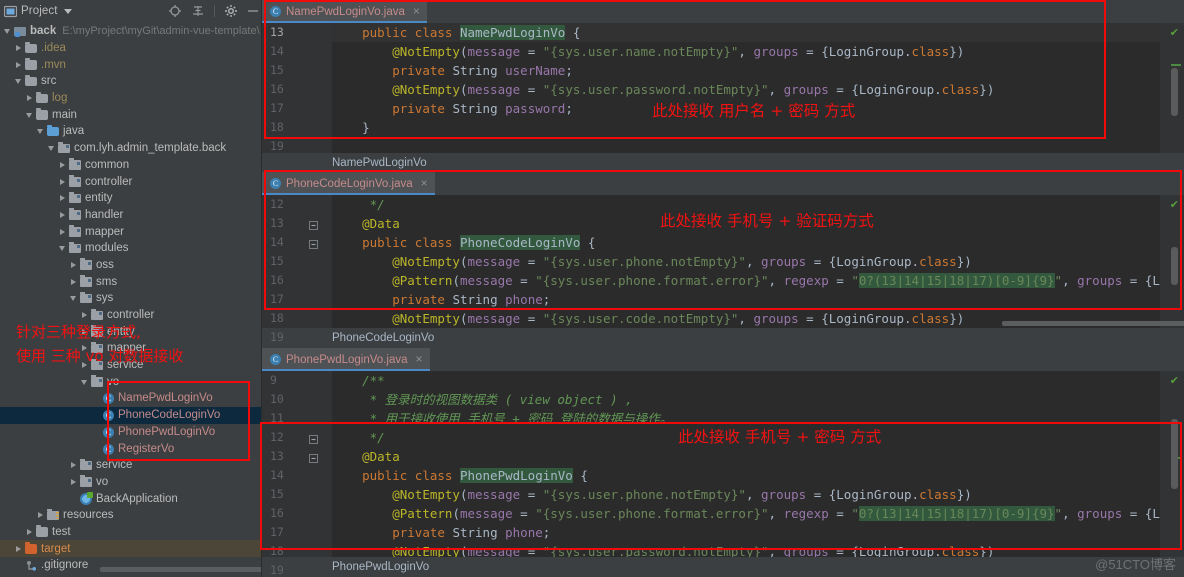 This screenshot has width=1184, height=577. Describe the element at coordinates (1093, 323) in the screenshot. I see `editor2-horizontal-scrollbar` at that location.